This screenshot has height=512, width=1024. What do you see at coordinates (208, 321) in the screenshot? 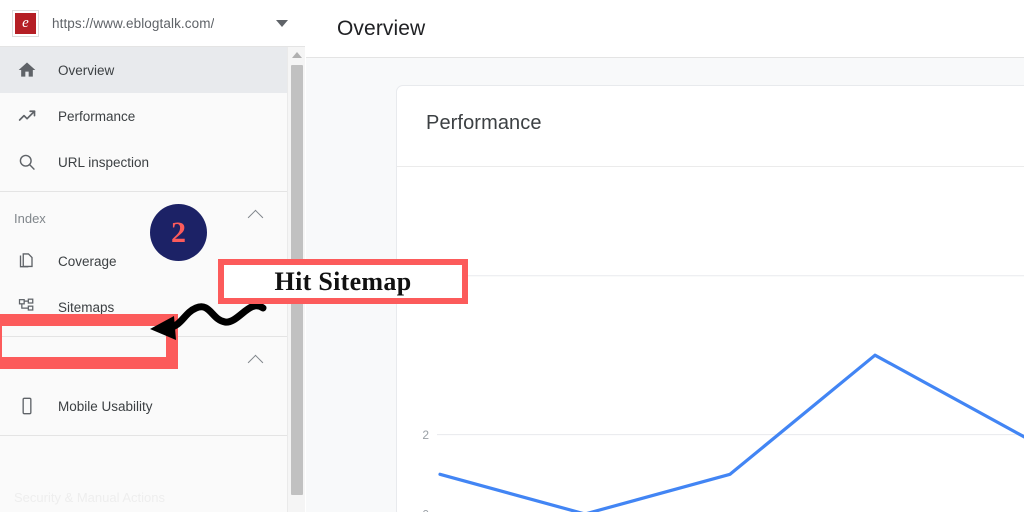
I see `squiggly-arrow-left-icon` at bounding box center [208, 321].